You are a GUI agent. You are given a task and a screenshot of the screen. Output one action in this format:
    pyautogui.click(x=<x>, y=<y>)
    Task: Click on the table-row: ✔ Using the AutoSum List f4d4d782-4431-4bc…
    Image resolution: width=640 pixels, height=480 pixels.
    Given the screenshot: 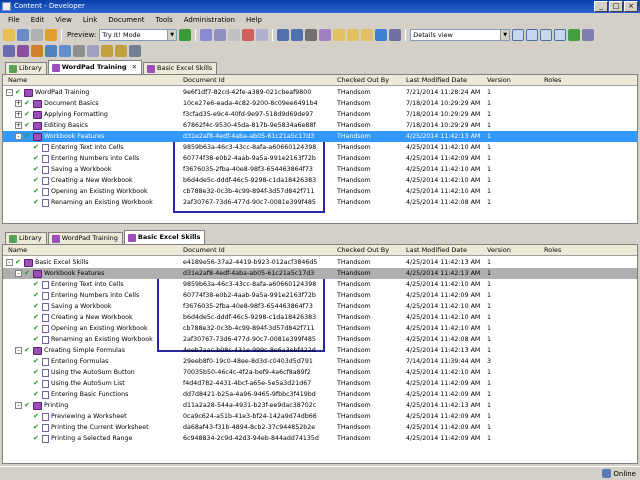 What is the action you would take?
    pyautogui.click(x=320, y=383)
    